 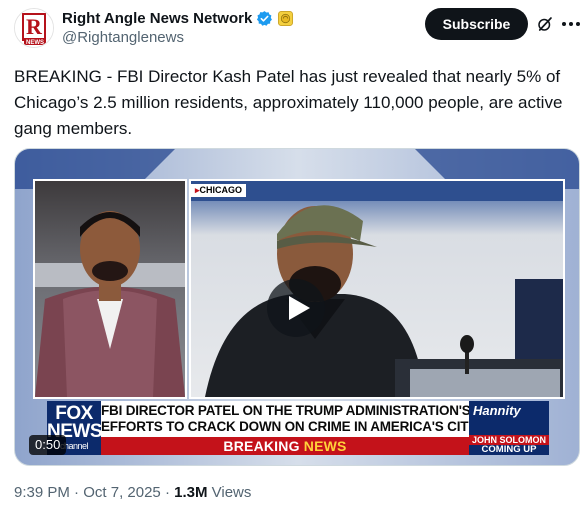 I want to click on avatar: R NEWS, so click(x=34, y=28).